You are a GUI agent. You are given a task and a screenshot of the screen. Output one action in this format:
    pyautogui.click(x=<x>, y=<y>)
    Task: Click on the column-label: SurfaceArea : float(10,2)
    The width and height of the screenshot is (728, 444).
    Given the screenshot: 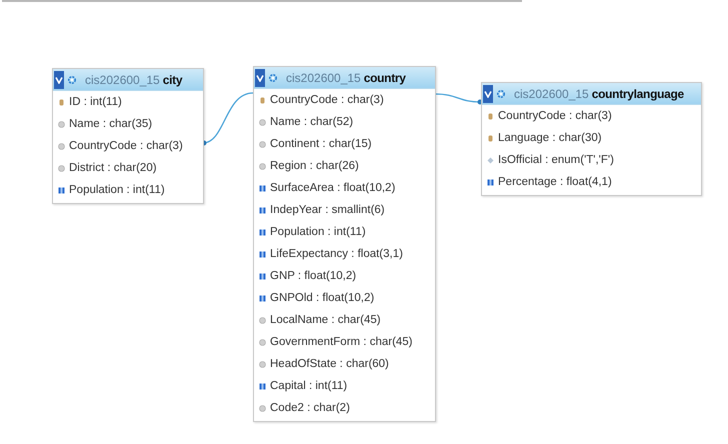 What is the action you would take?
    pyautogui.click(x=333, y=188)
    